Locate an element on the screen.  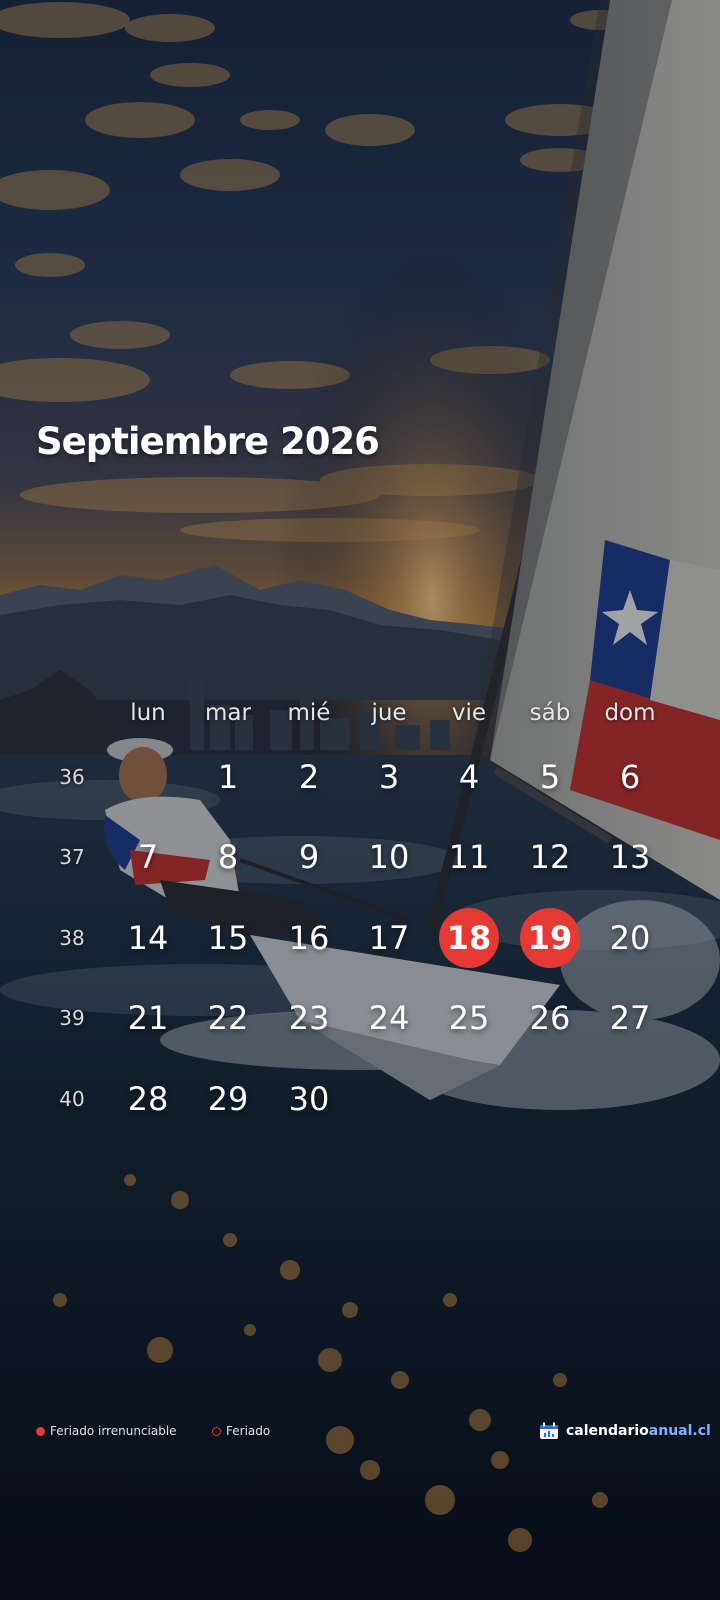
day-cell: 29 is located at coordinates (228, 1099).